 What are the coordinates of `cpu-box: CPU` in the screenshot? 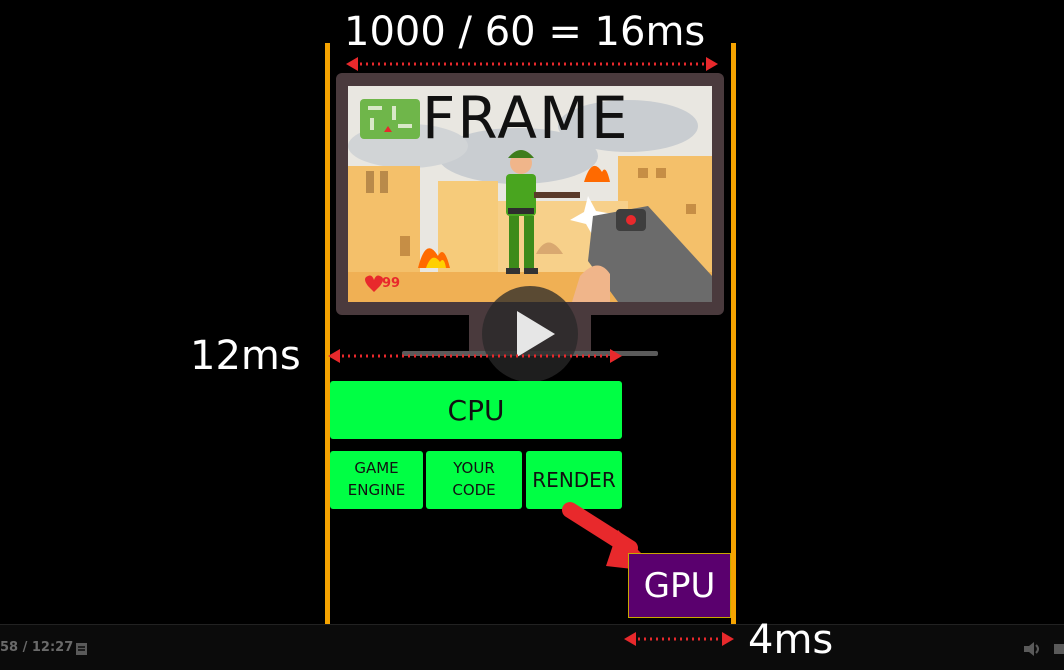 It's located at (476, 410).